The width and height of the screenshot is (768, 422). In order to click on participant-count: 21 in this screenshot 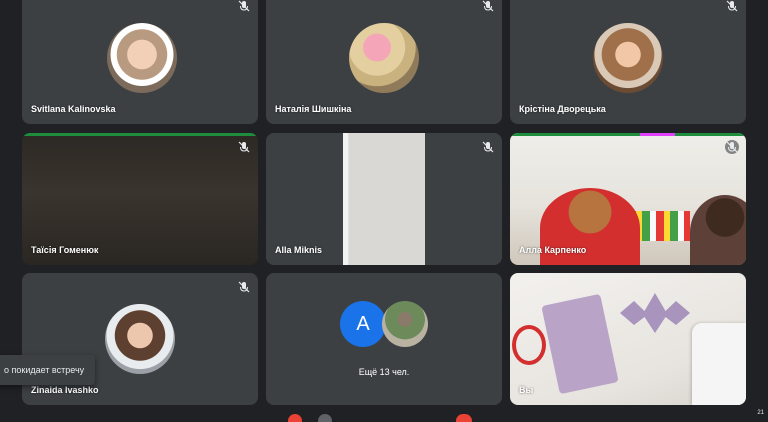, I will do `click(760, 413)`.